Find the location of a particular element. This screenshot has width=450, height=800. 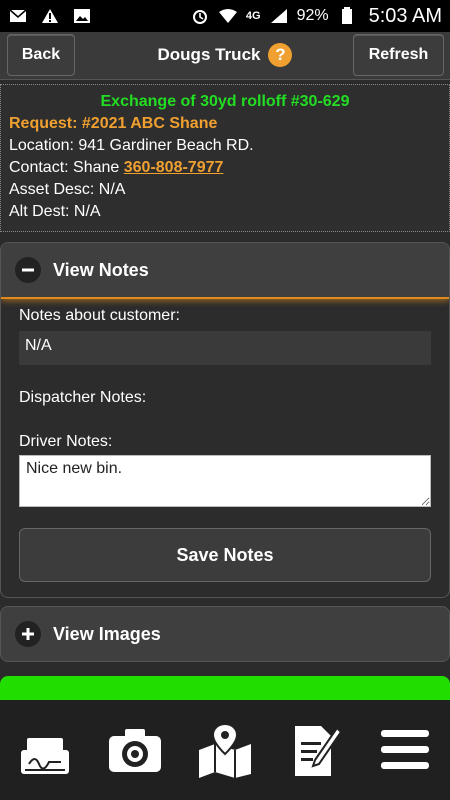

signature-button is located at coordinates (45, 750).